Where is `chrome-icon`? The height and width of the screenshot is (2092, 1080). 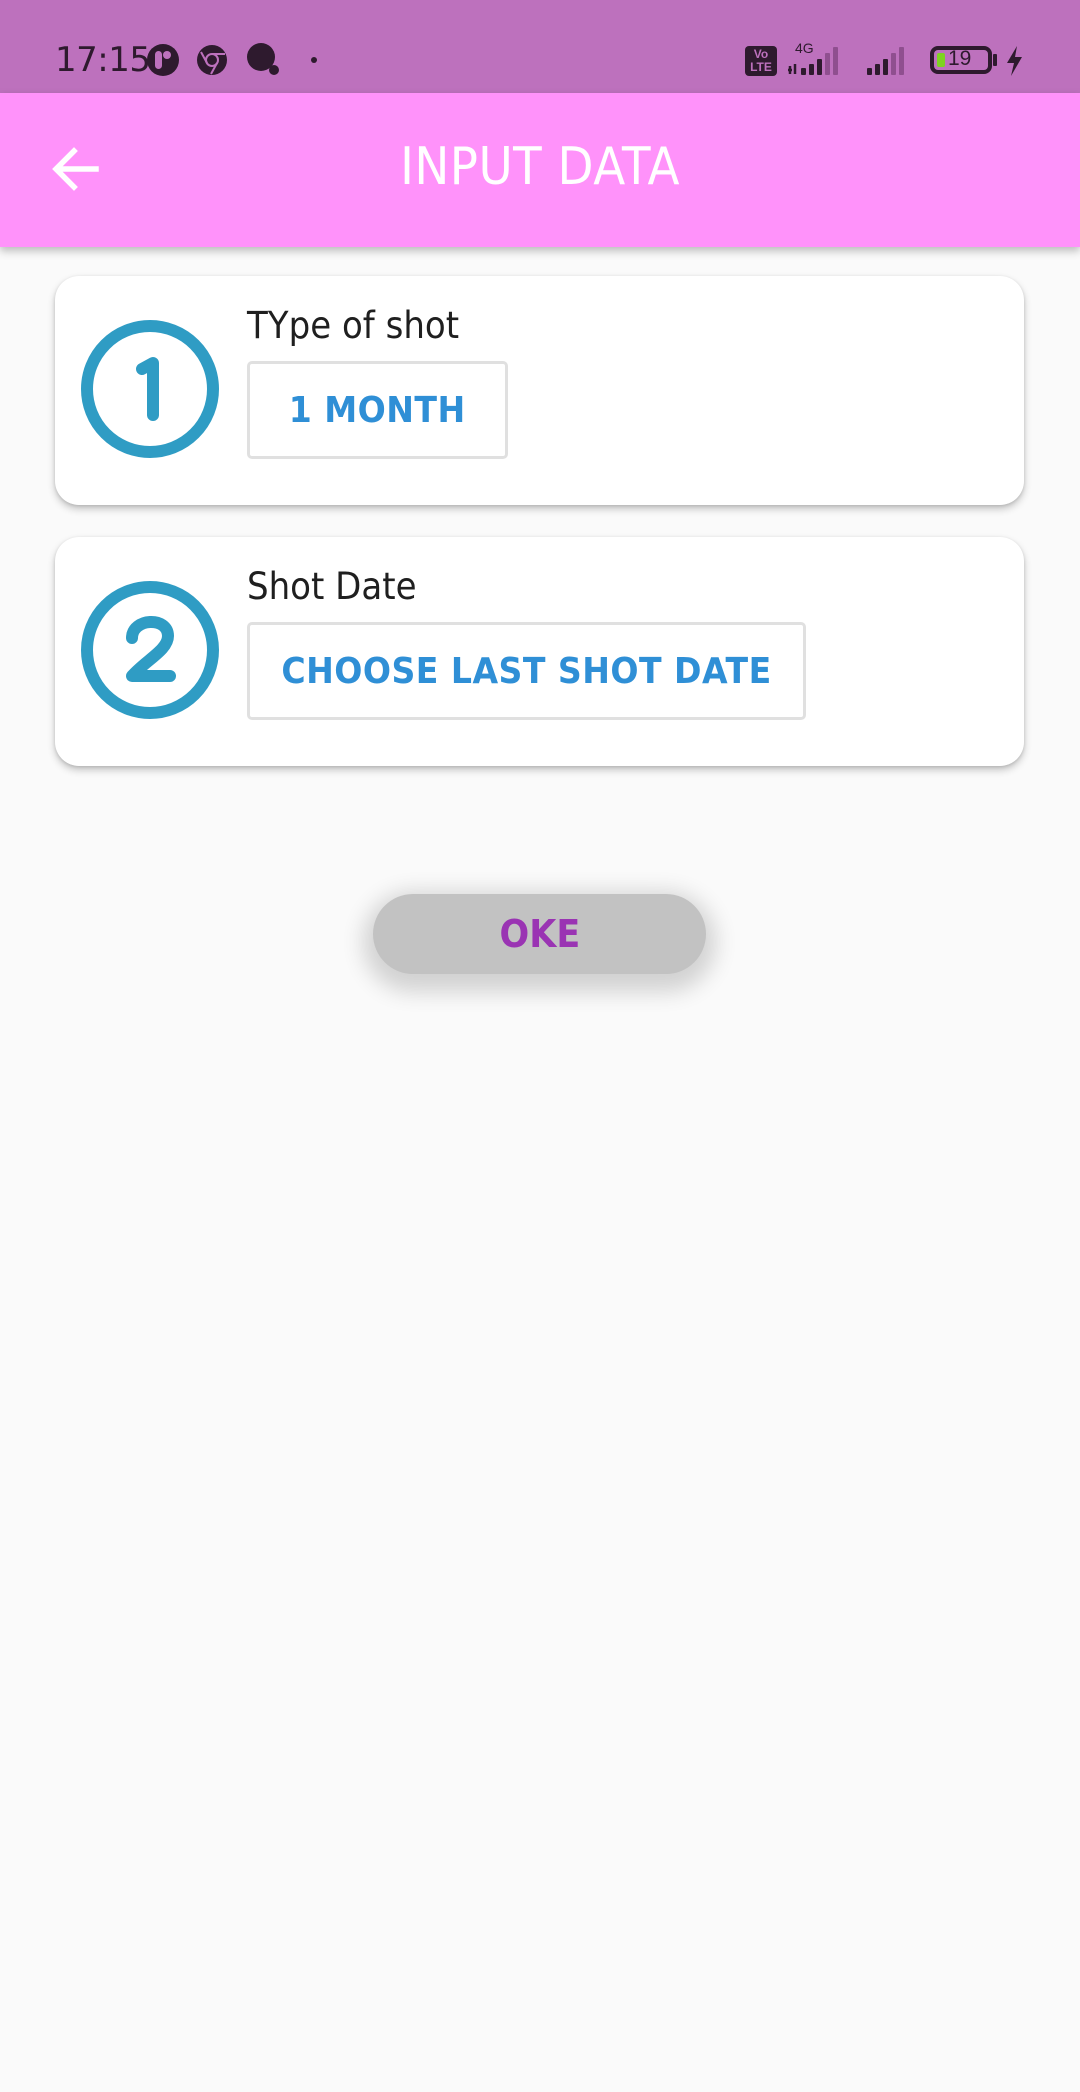
chrome-icon is located at coordinates (212, 60).